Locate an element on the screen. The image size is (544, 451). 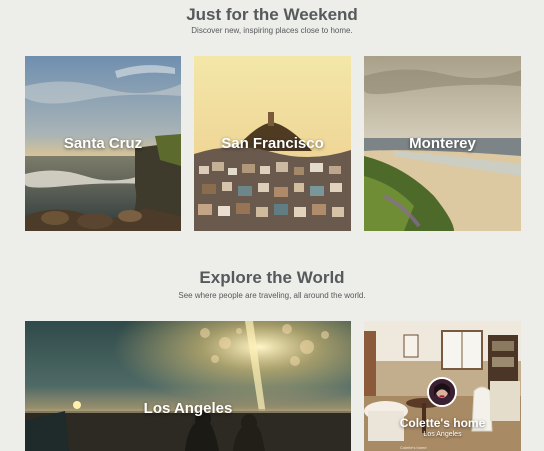
host-avatar-photo is located at coordinates (442, 392).